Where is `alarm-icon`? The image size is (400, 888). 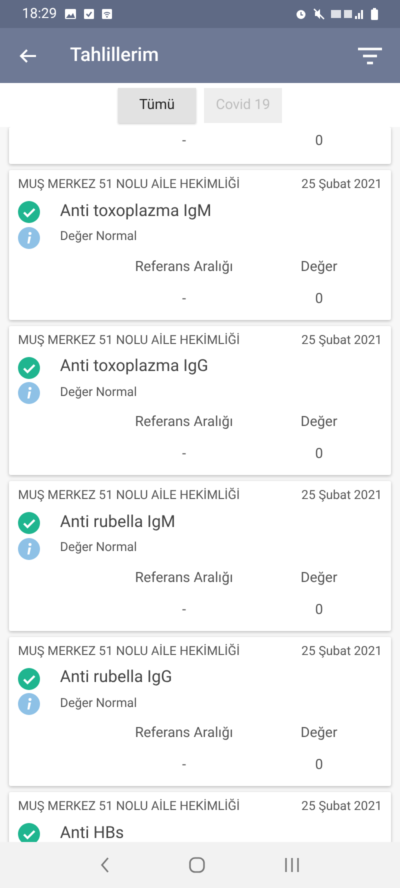 alarm-icon is located at coordinates (301, 14).